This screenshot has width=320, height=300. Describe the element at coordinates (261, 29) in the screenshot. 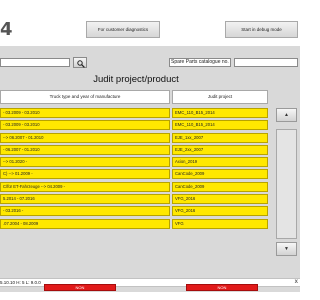

I see `debug-mode-button: Start in debug mode` at that location.